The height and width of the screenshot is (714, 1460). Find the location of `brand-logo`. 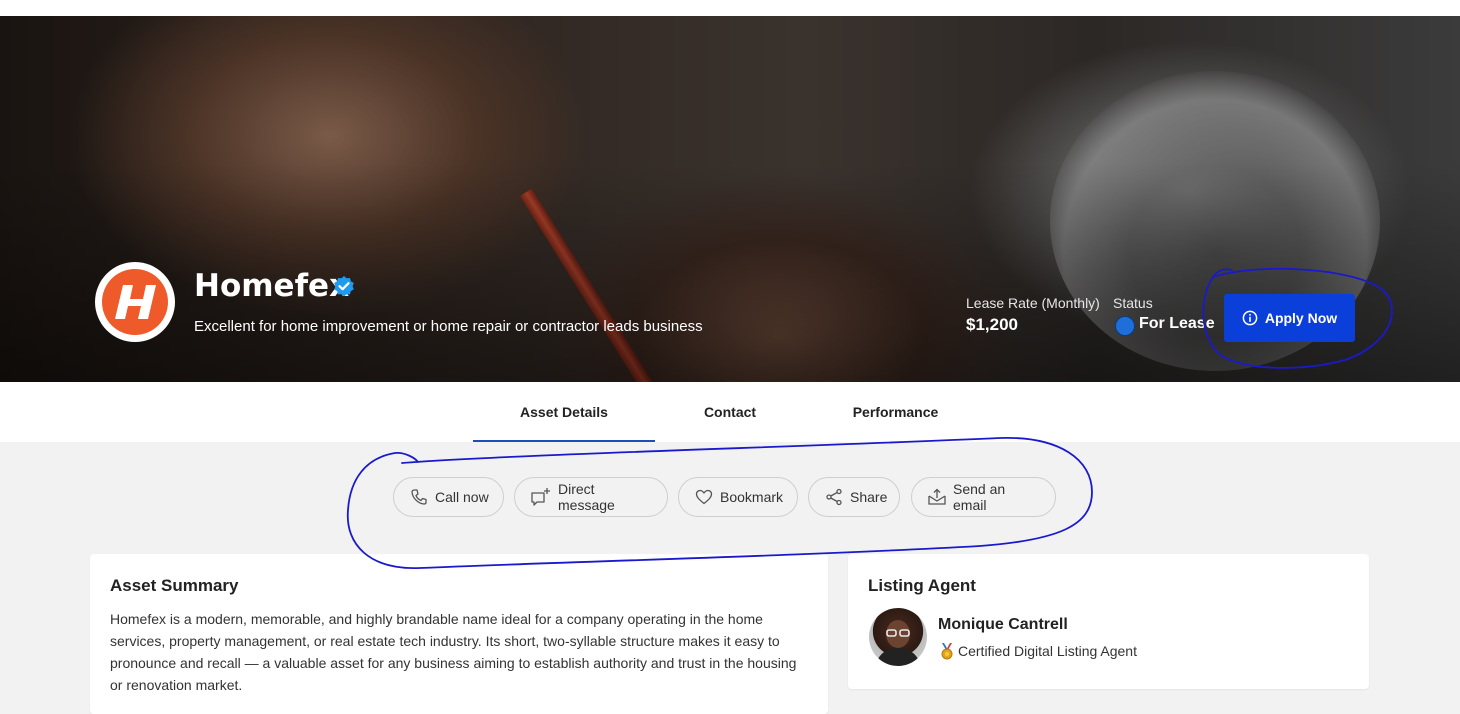

brand-logo is located at coordinates (135, 302).